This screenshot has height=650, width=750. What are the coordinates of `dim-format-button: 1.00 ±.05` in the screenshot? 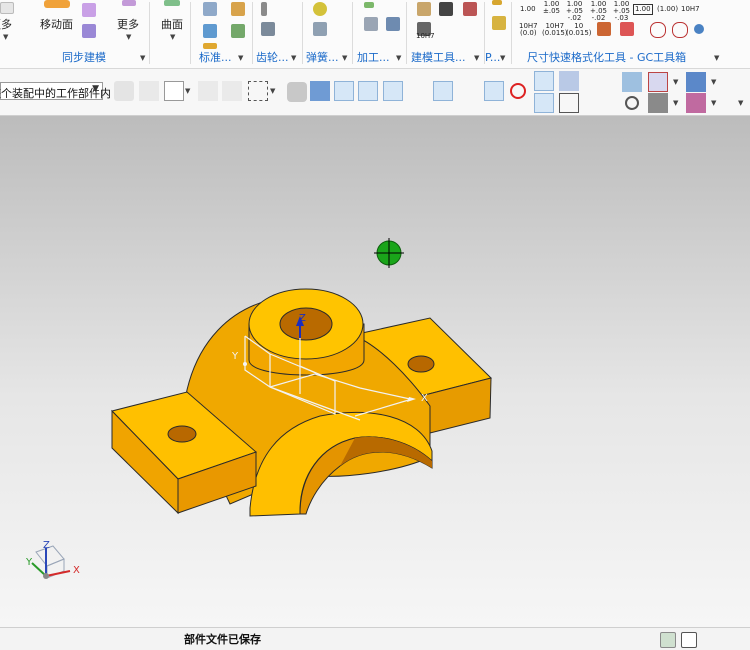 It's located at (551, 8).